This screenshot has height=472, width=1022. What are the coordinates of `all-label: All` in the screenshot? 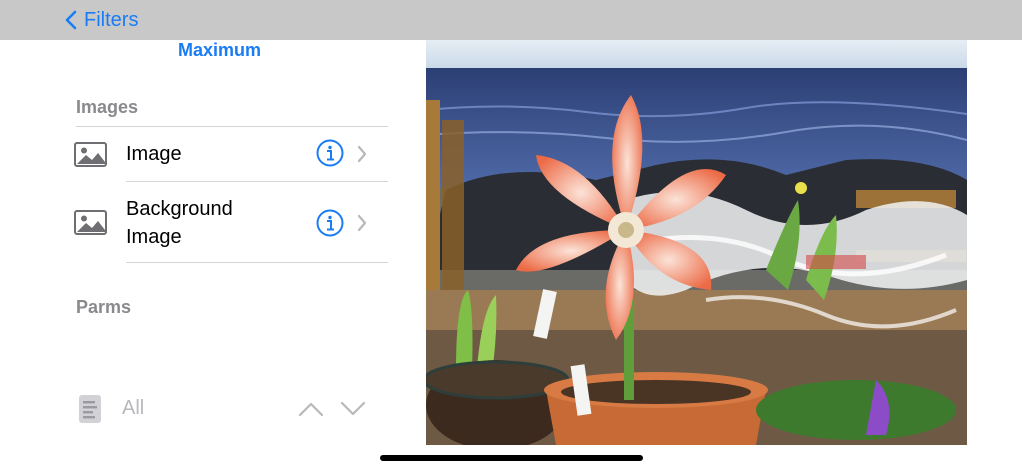 It's located at (133, 408).